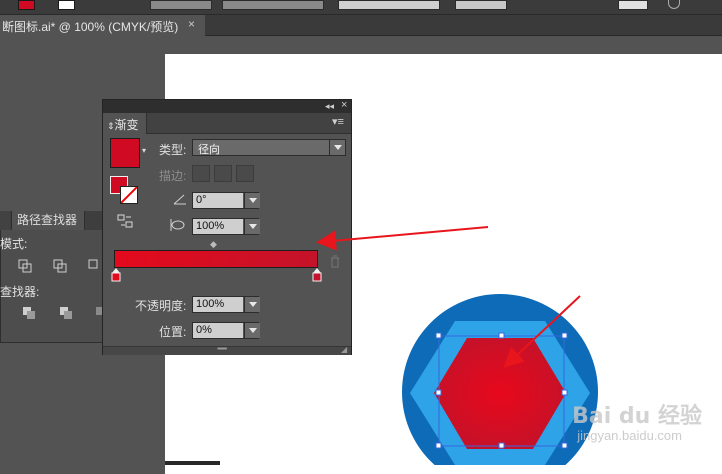  I want to click on pathfinder-tabbar: 路径查找器, so click(55, 220).